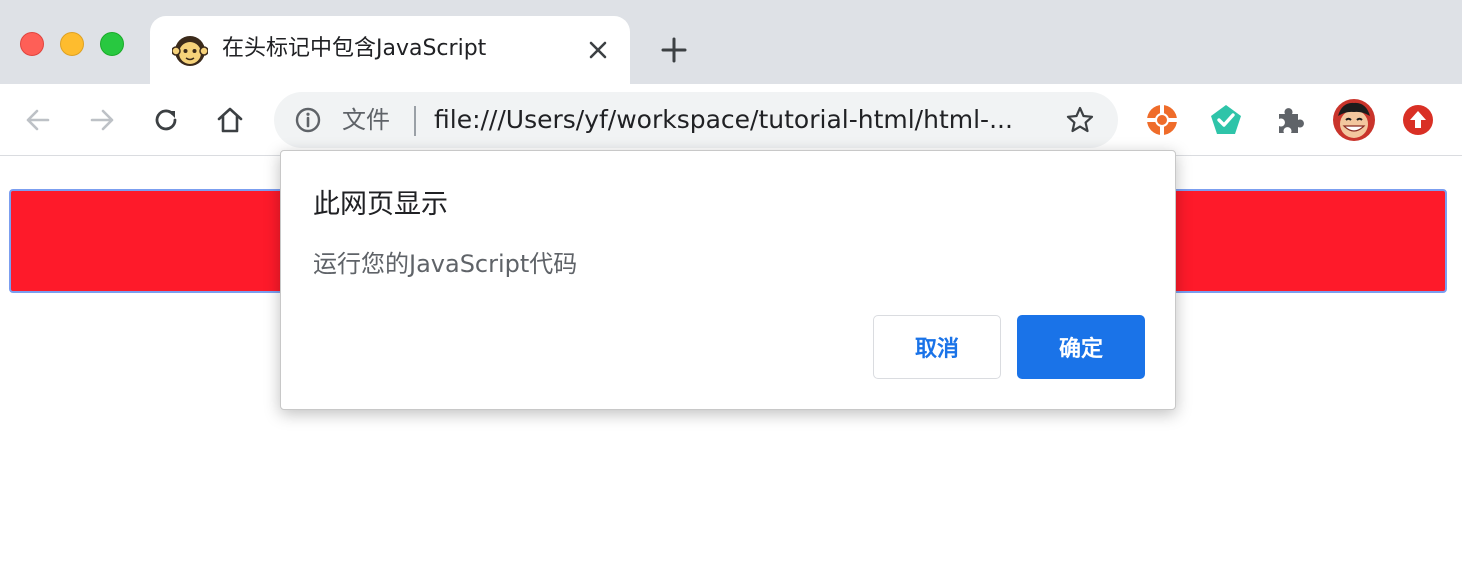 The width and height of the screenshot is (1462, 582). What do you see at coordinates (1080, 120) in the screenshot?
I see `star-icon` at bounding box center [1080, 120].